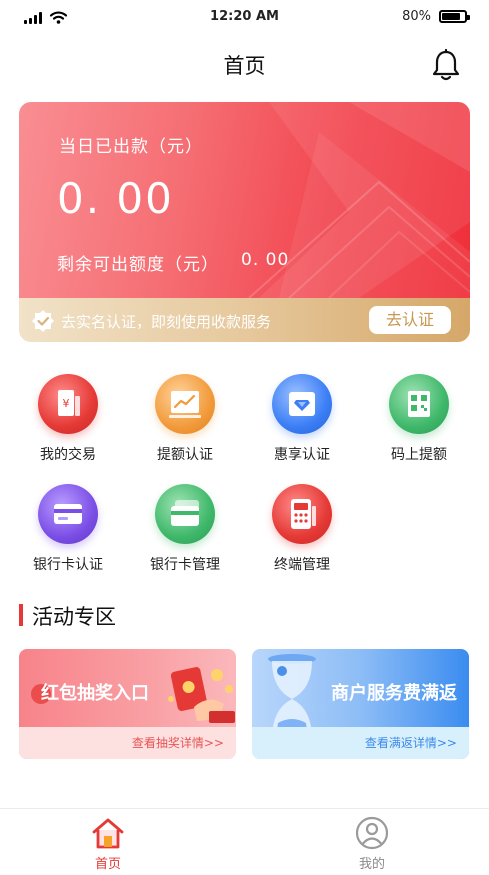 The image size is (489, 875). What do you see at coordinates (244, 841) in the screenshot?
I see `bottom-tab-bar: 首页 我的` at bounding box center [244, 841].